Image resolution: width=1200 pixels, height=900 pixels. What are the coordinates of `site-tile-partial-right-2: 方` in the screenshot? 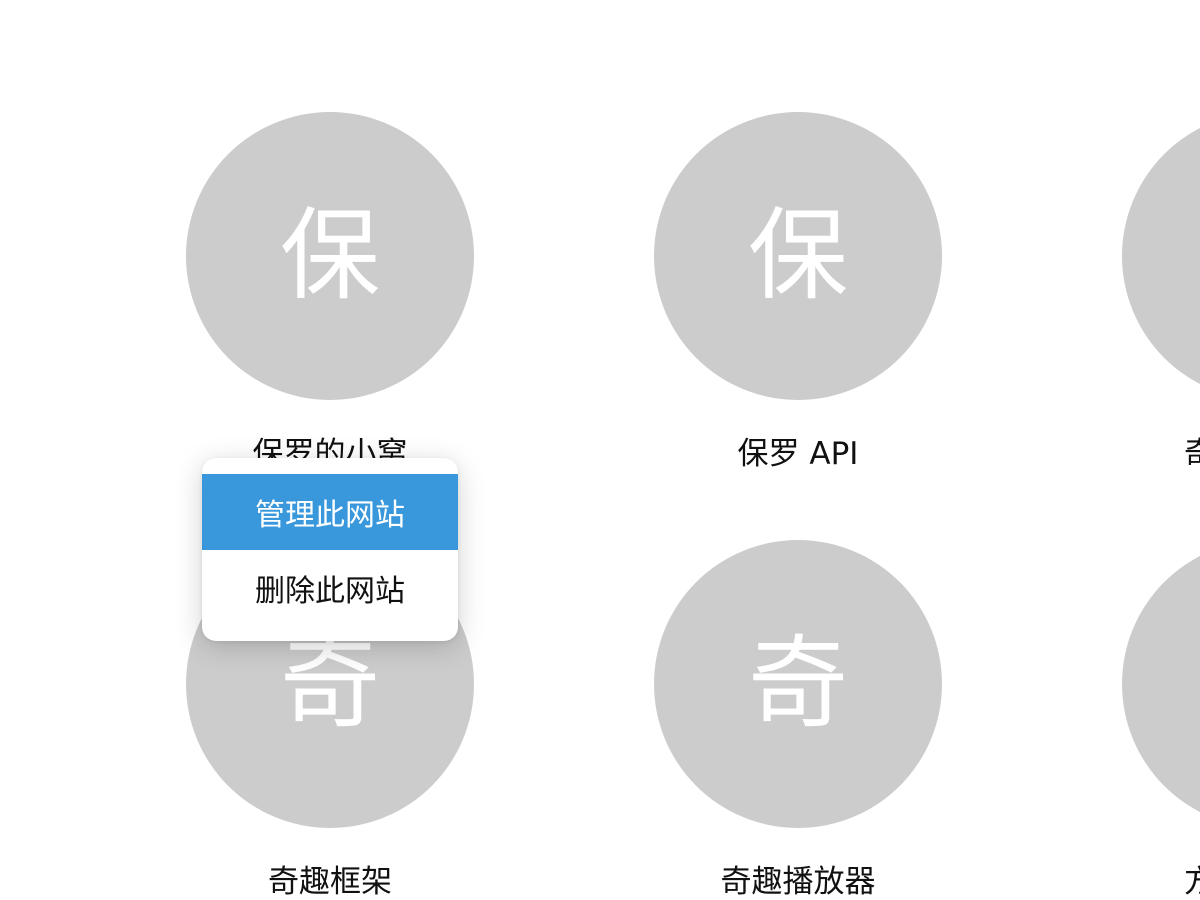 It's located at (1161, 720).